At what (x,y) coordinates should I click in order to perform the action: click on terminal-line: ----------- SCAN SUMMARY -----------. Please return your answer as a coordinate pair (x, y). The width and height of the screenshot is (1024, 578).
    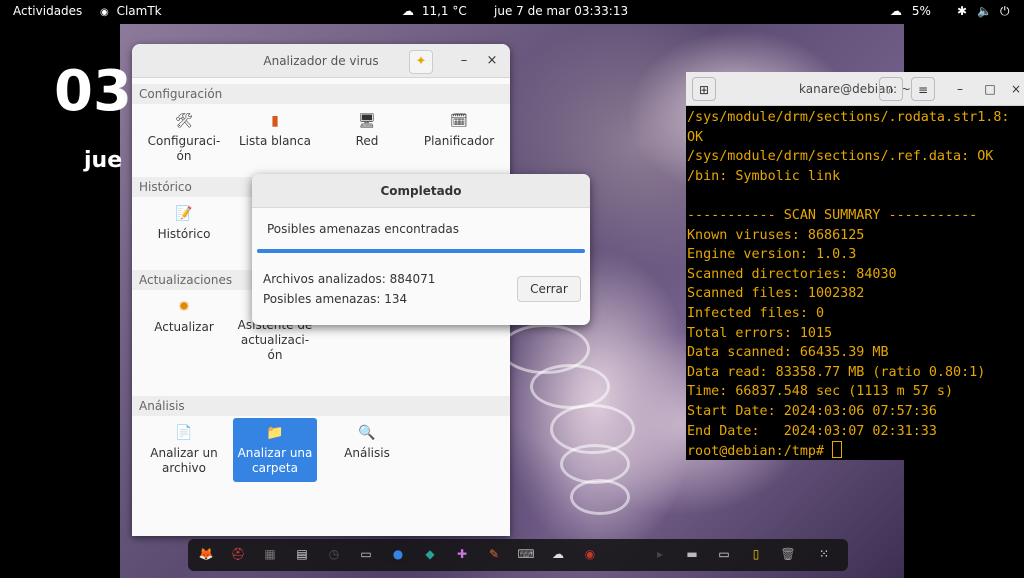
    Looking at the image, I should click on (832, 215).